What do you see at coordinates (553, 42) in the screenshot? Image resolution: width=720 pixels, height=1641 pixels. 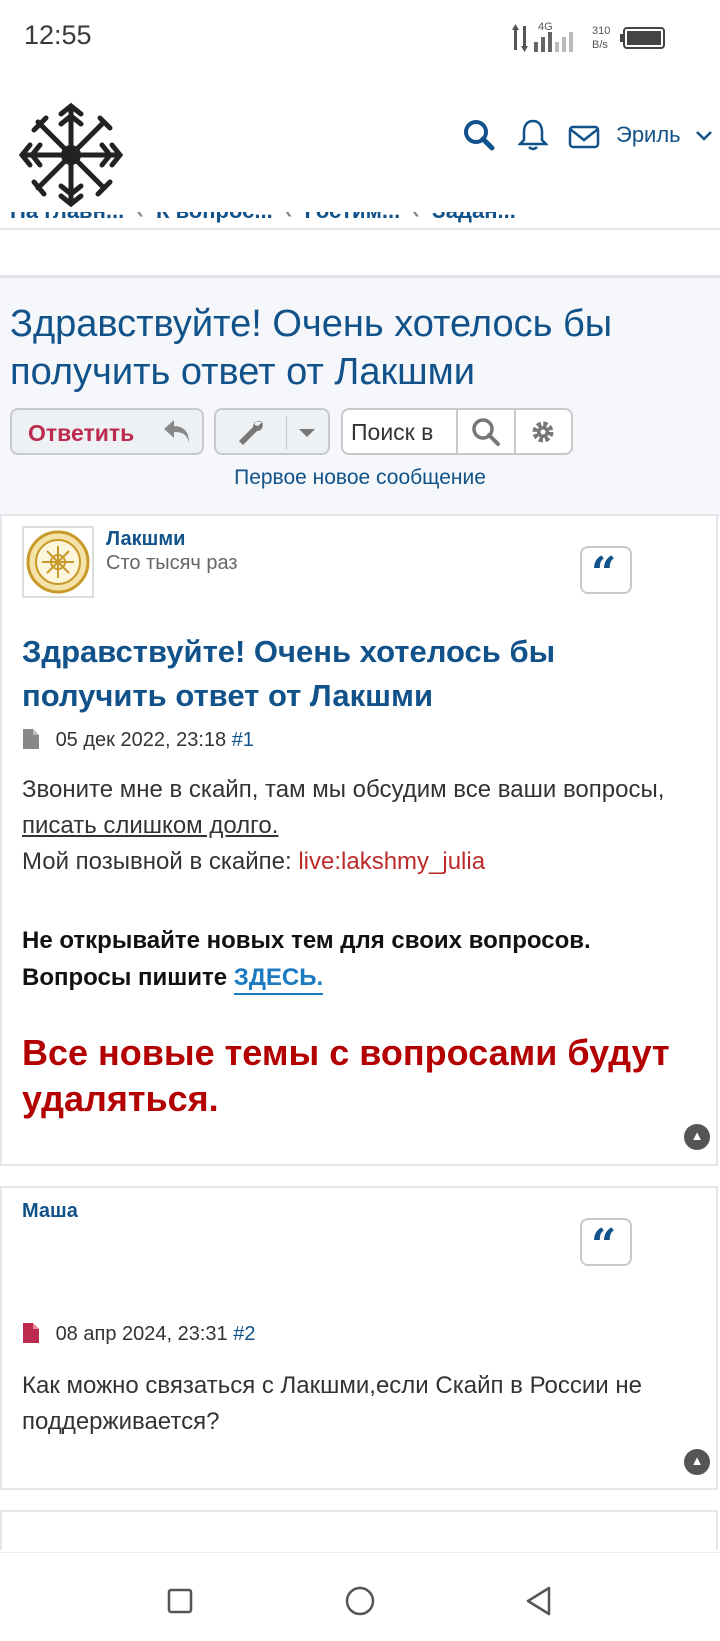 I see `signal-icon` at bounding box center [553, 42].